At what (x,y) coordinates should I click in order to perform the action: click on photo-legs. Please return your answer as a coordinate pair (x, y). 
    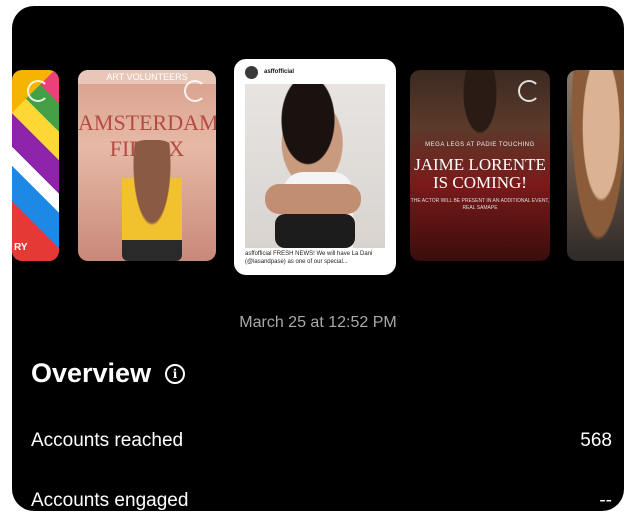
    Looking at the image, I should click on (315, 231).